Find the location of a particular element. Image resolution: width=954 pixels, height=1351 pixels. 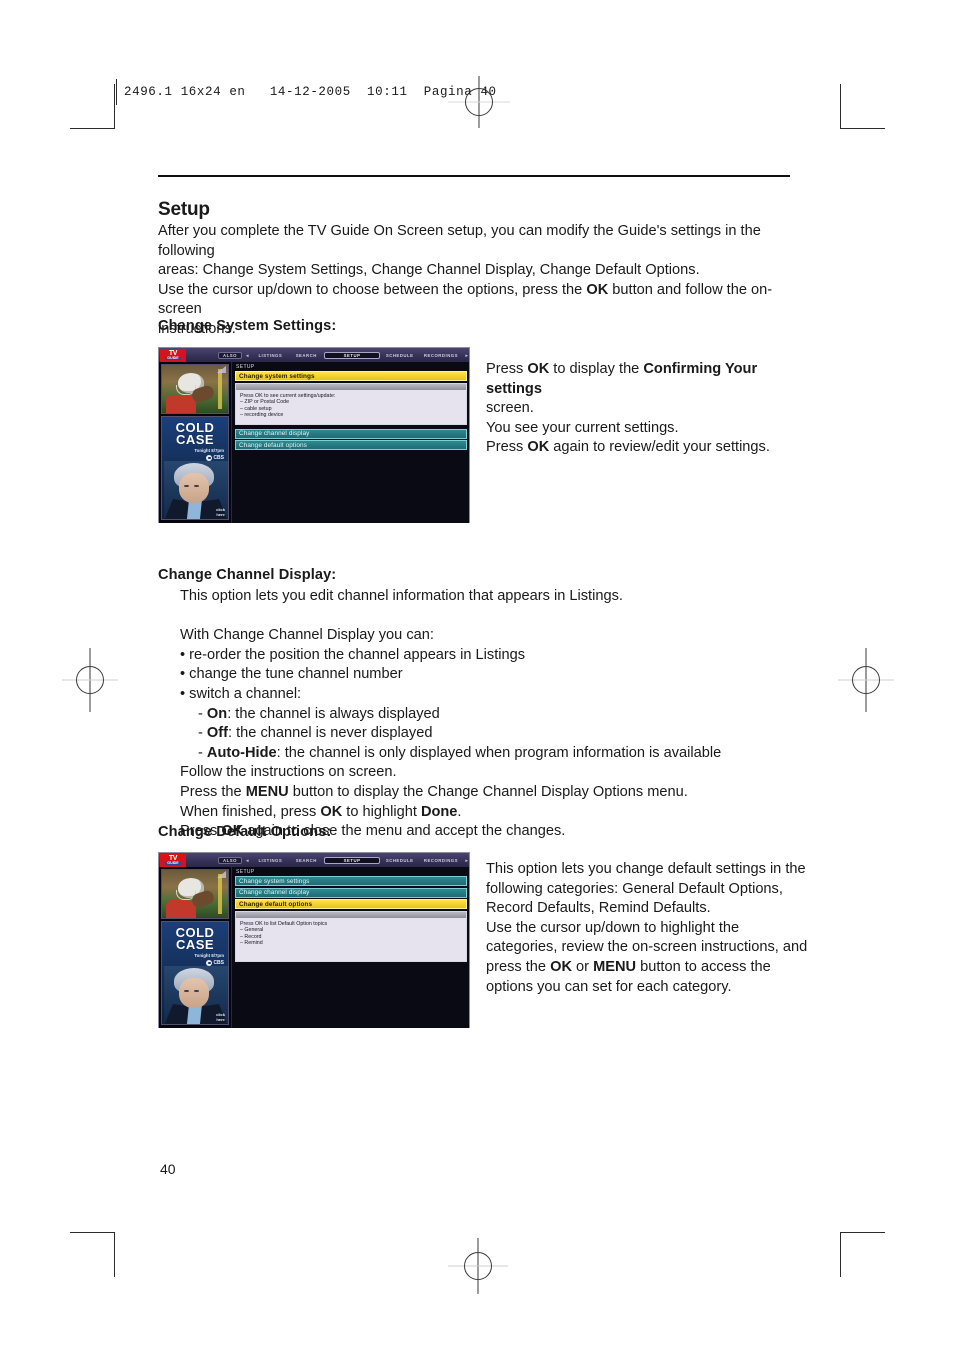

note-css-4b: again to review/edit your settings. is located at coordinates (659, 447).